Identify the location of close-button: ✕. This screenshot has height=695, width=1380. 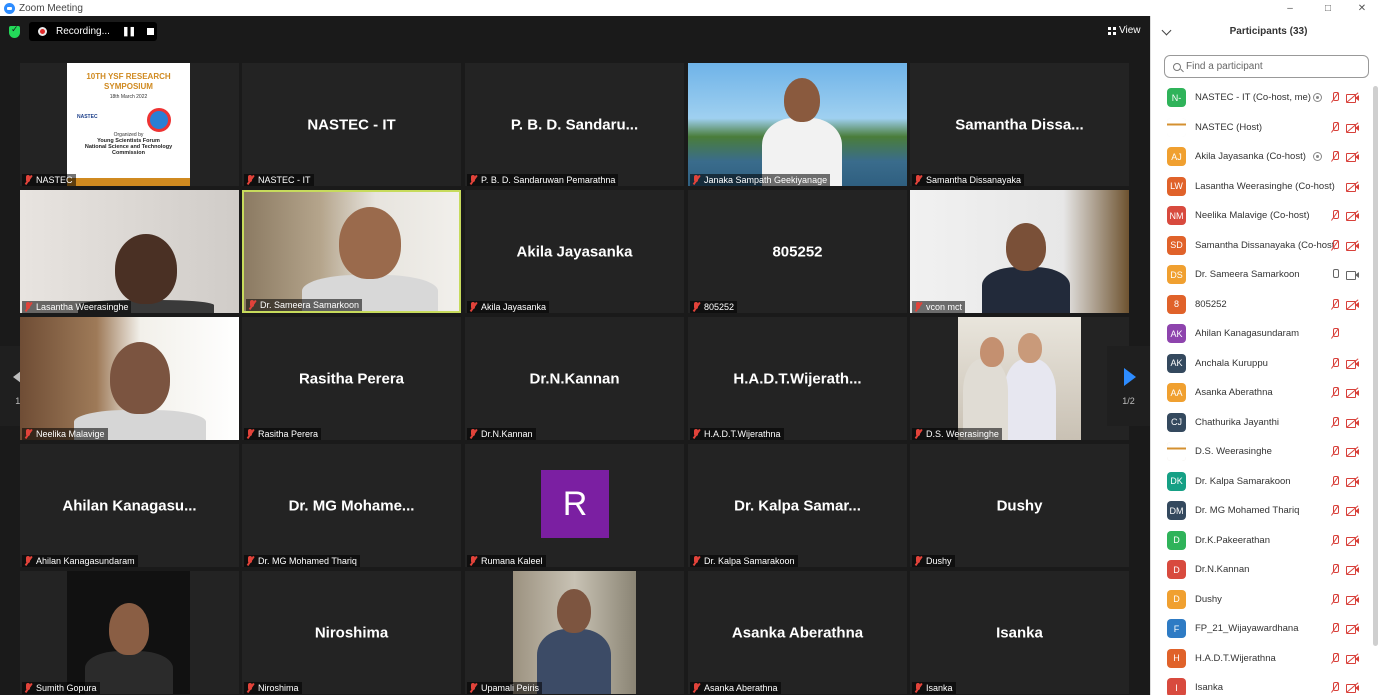
(1362, 8).